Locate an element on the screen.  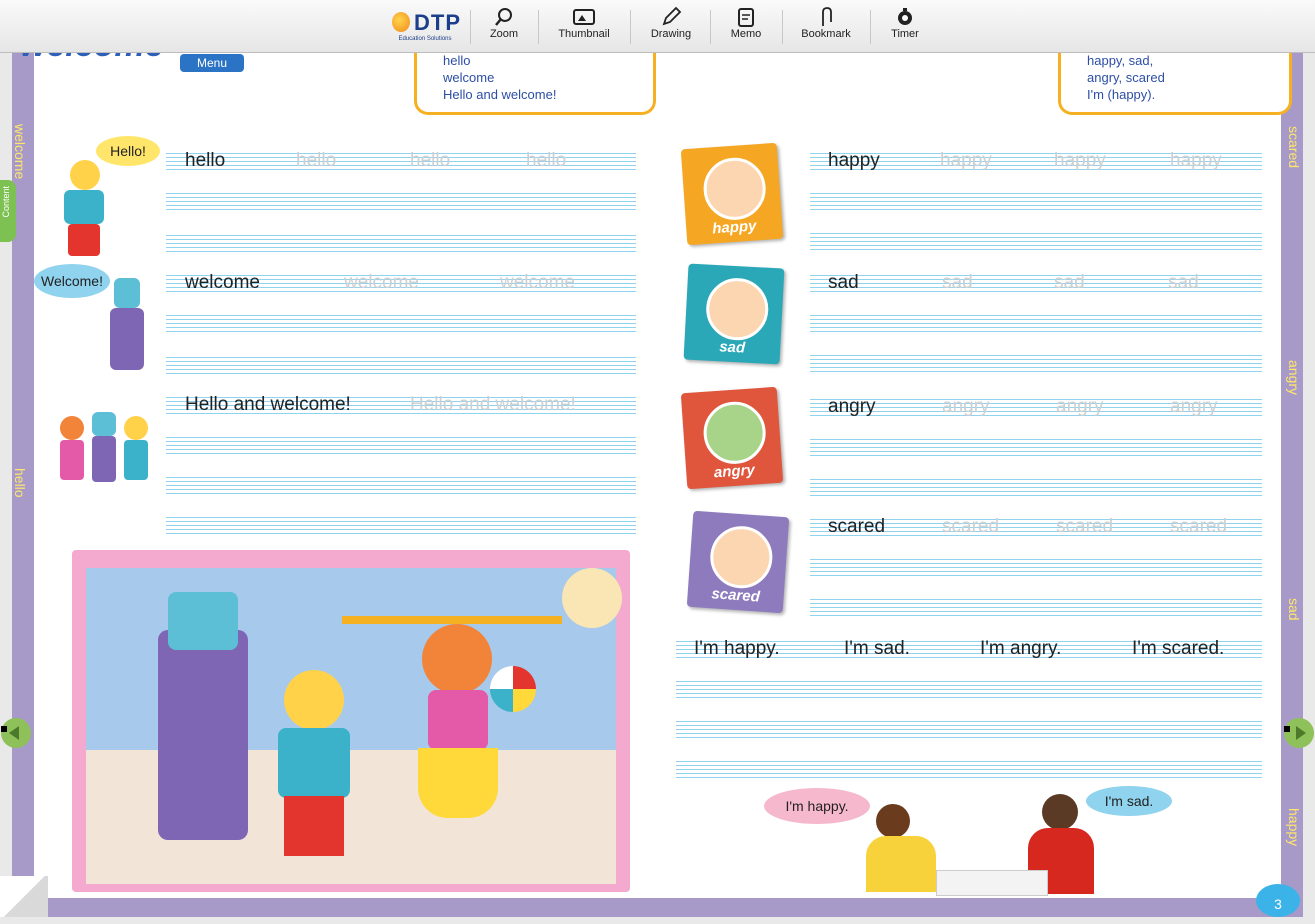
content-side-tab: Content is located at coordinates (8, 211).